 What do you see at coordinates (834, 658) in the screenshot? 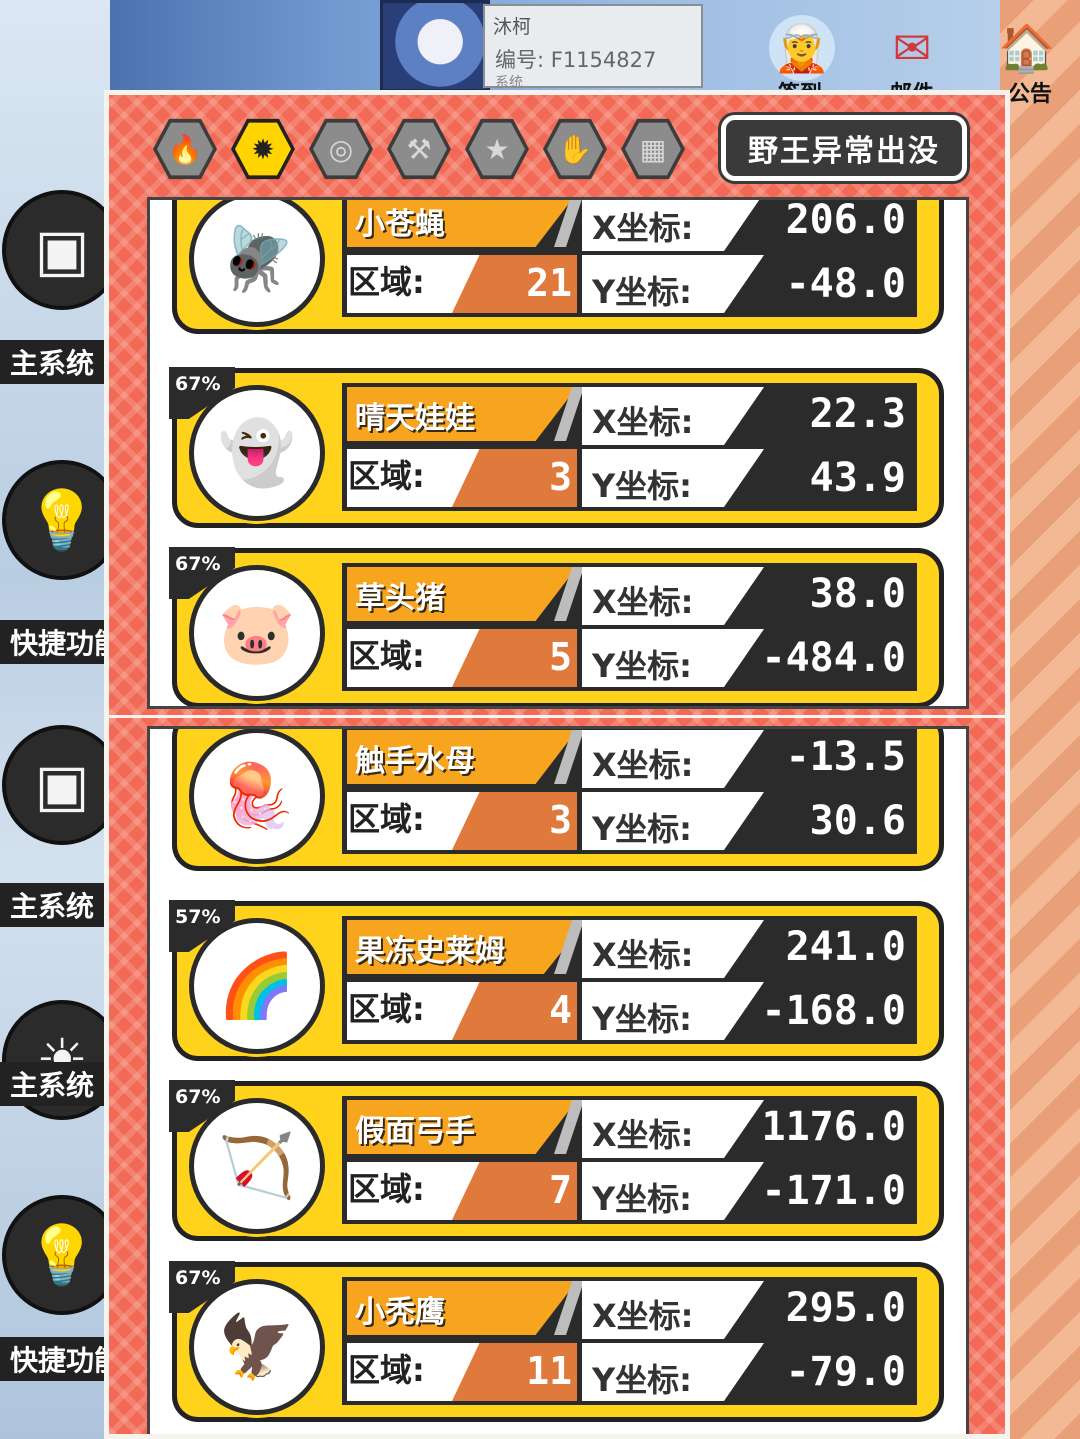
I see `y-value: -484.0` at bounding box center [834, 658].